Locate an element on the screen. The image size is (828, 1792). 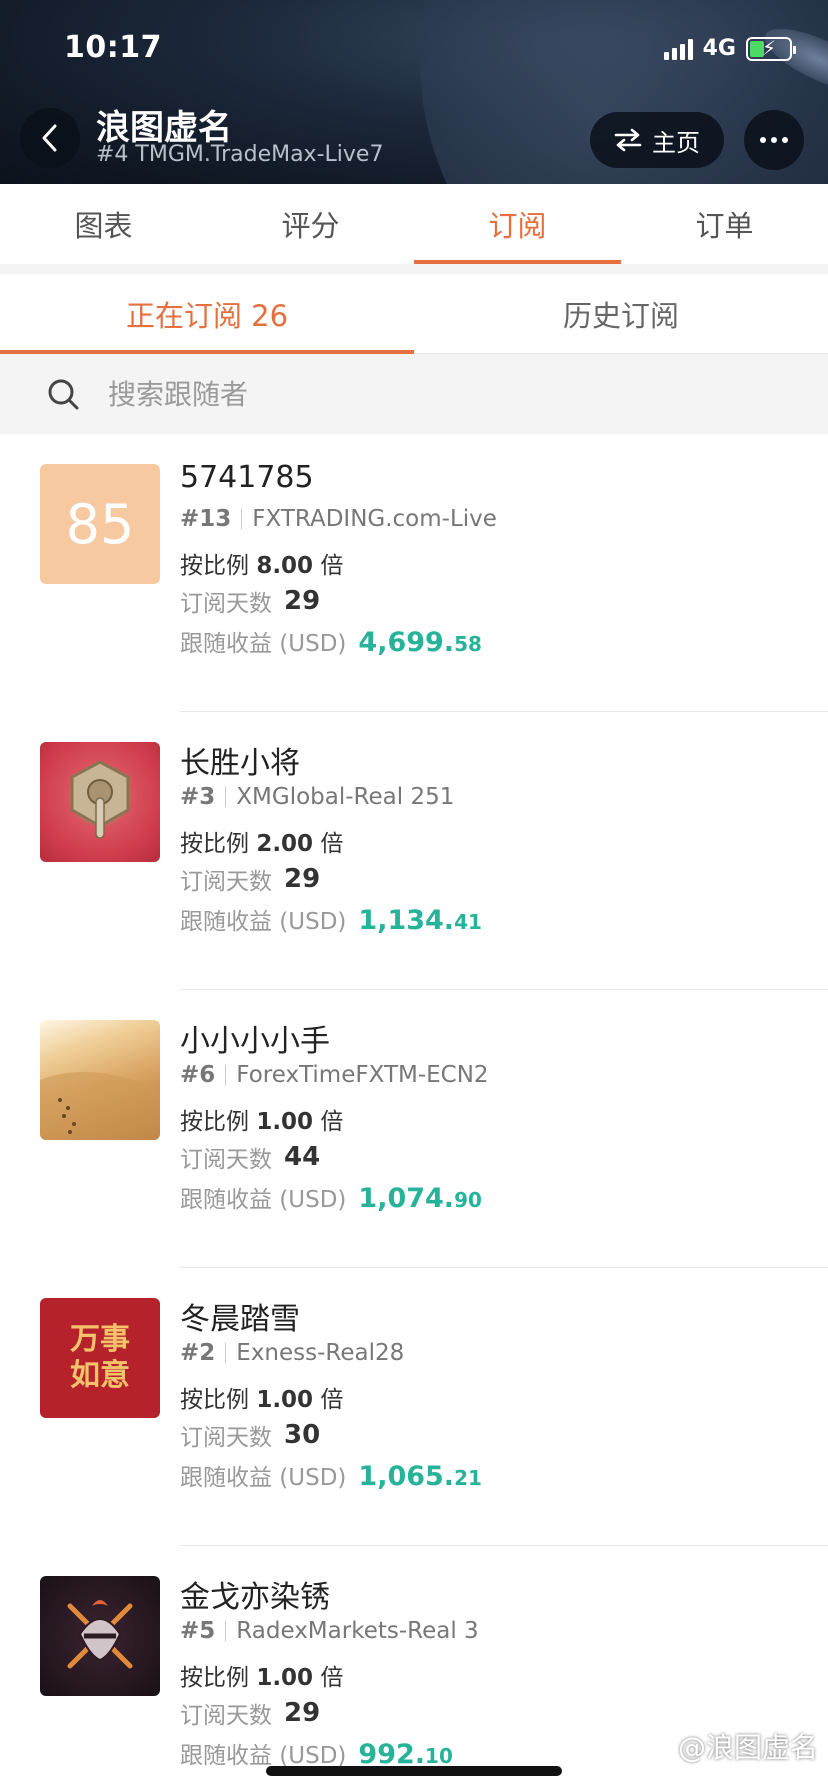
warrior-emblem-icon is located at coordinates (100, 1634).